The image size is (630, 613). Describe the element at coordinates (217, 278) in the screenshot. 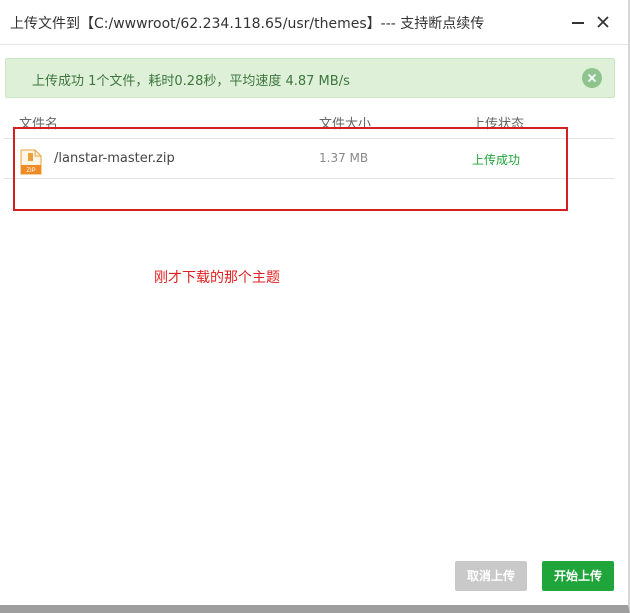

I see `annotation-text: 刚才下载的那个主题` at that location.